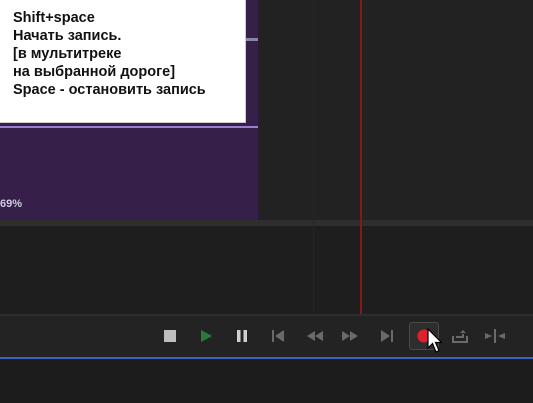  I want to click on rewind-button, so click(315, 336).